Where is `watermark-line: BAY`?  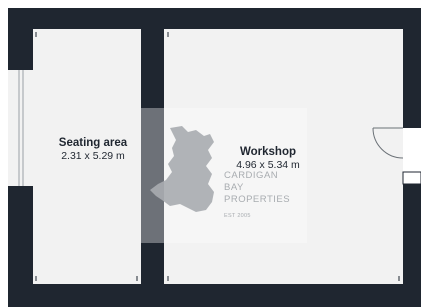 watermark-line: BAY is located at coordinates (234, 187).